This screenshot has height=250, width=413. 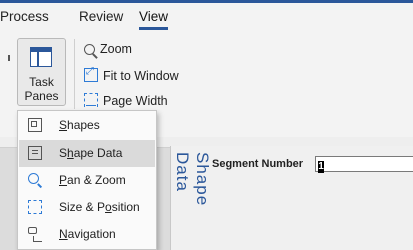 I want to click on ribbon-divider, so click(x=74, y=74).